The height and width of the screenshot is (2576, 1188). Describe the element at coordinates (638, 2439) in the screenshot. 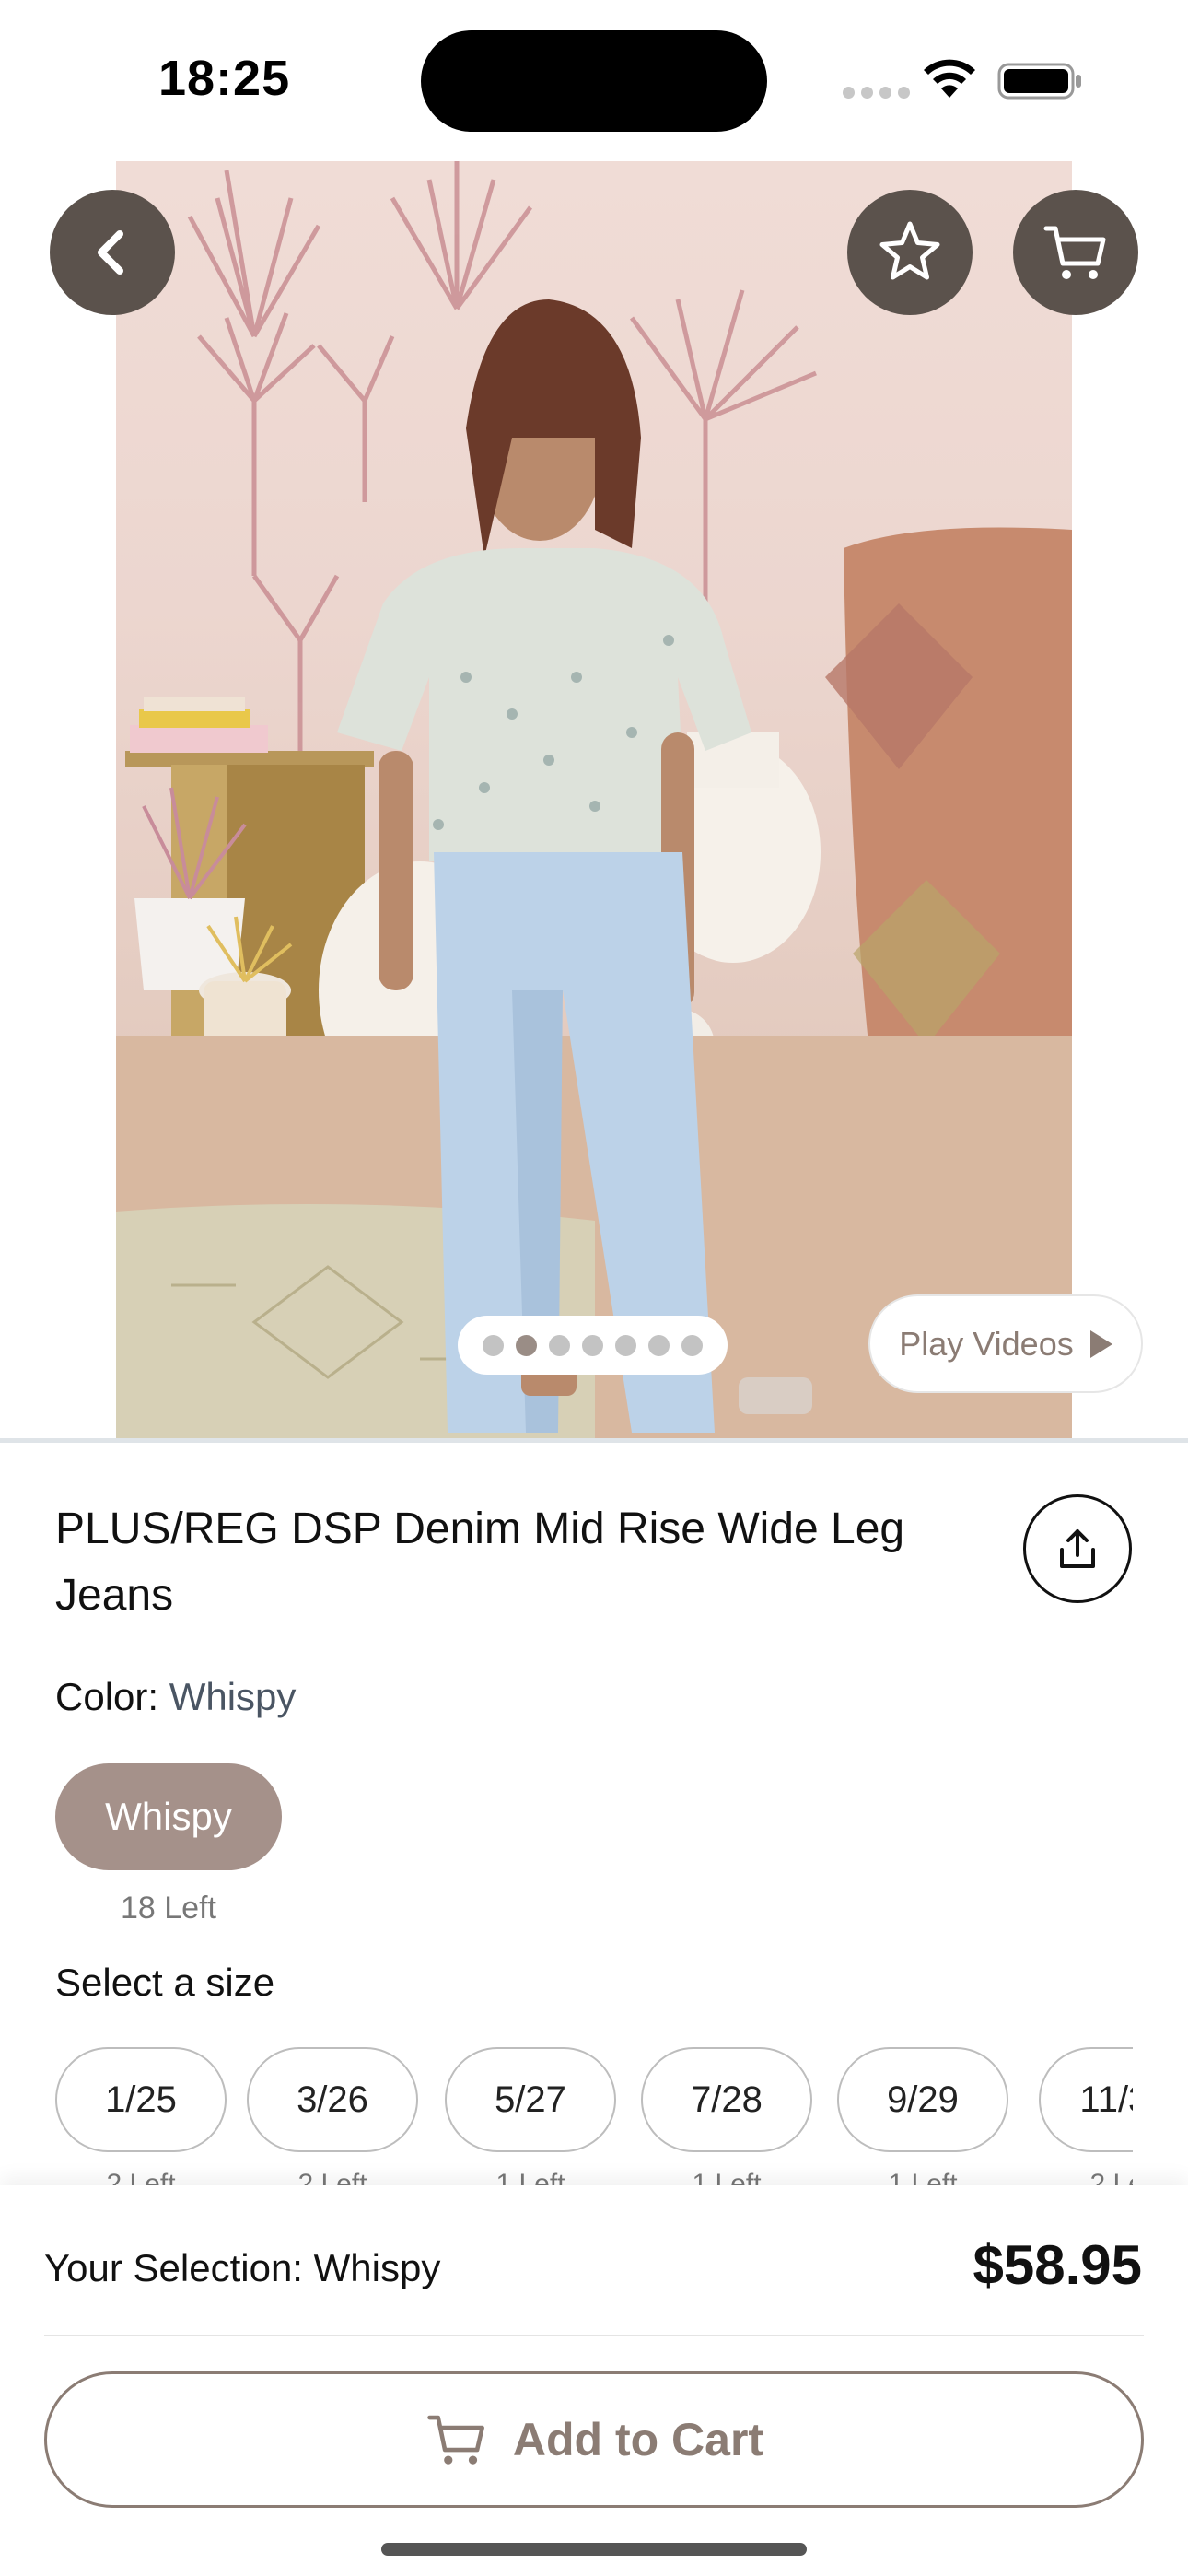

I see `add-to-cart-label: Add to Cart` at that location.